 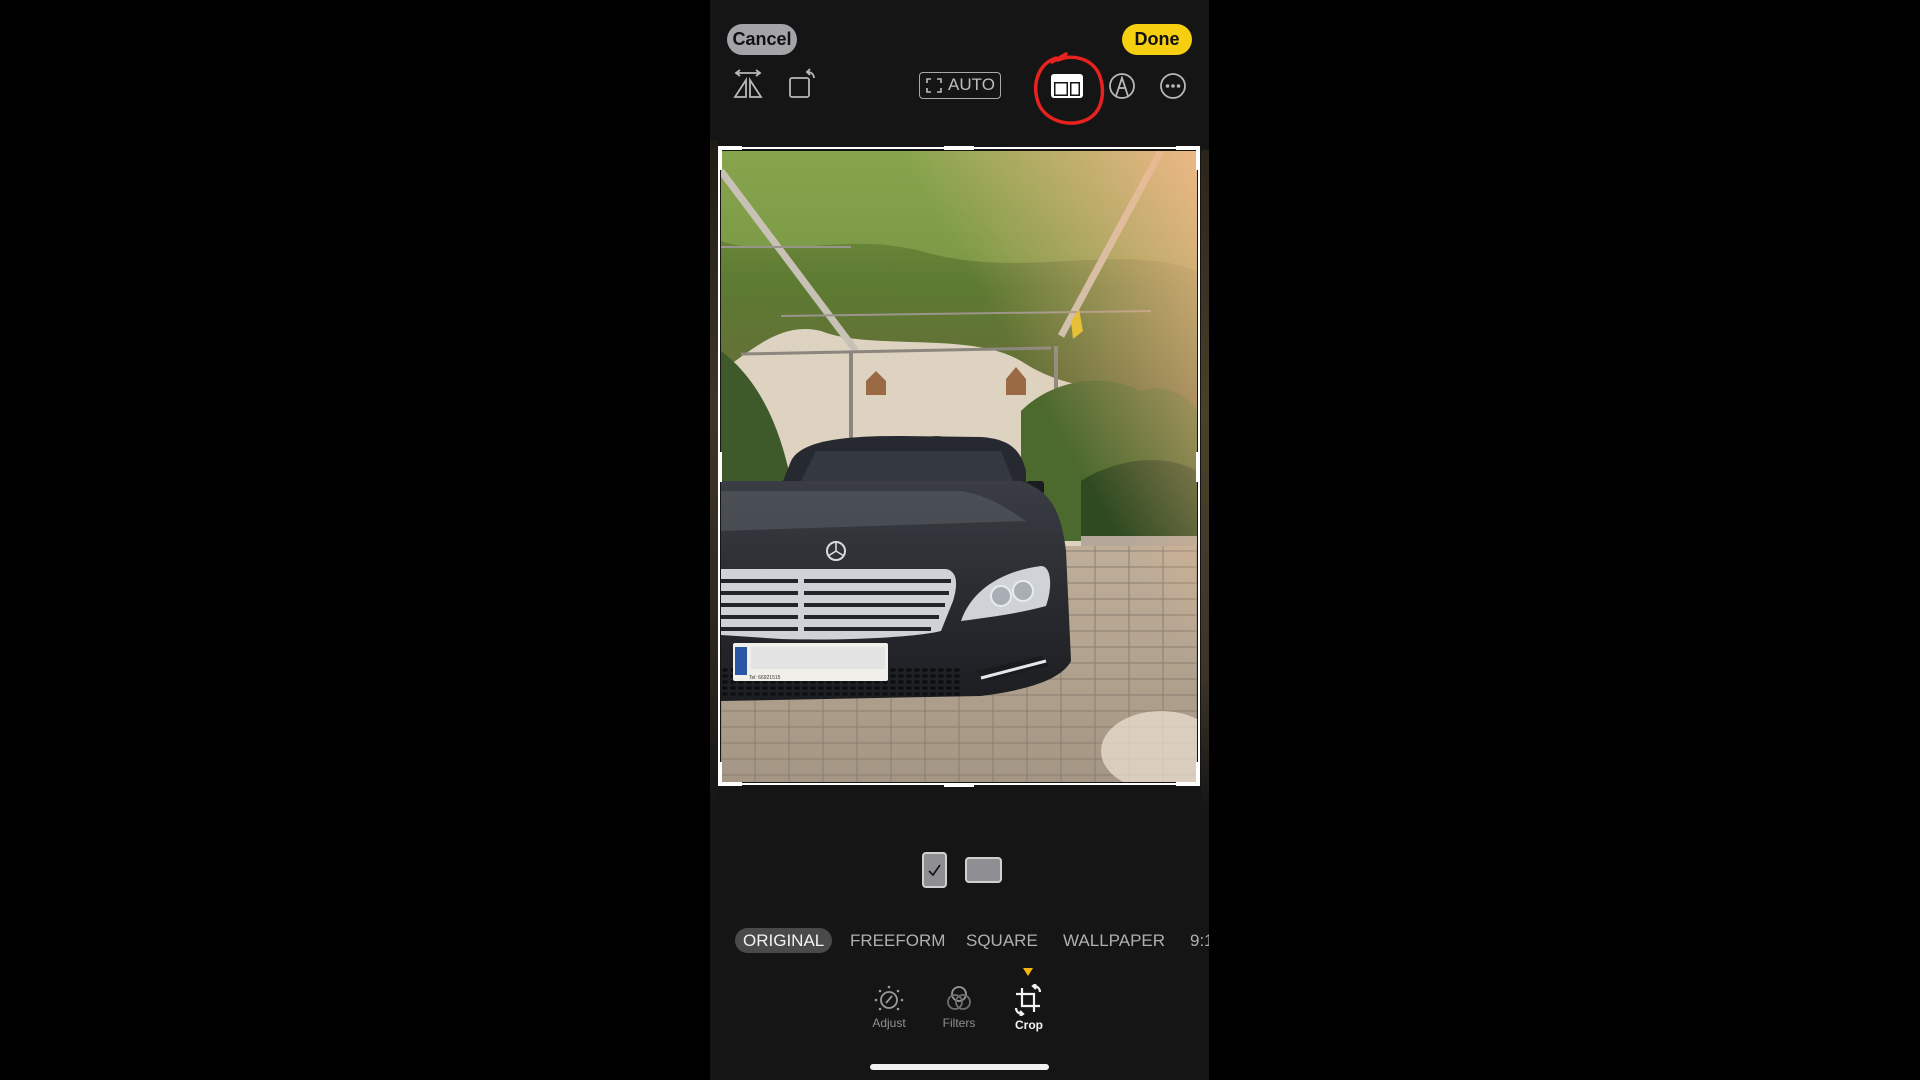 I want to click on auto-label: AUTO, so click(x=971, y=84).